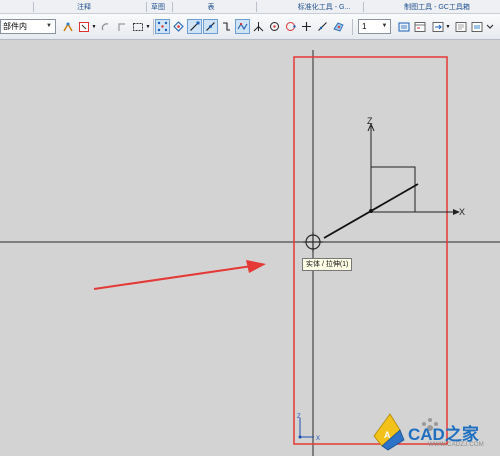  I want to click on snap-points-icon, so click(162, 26).